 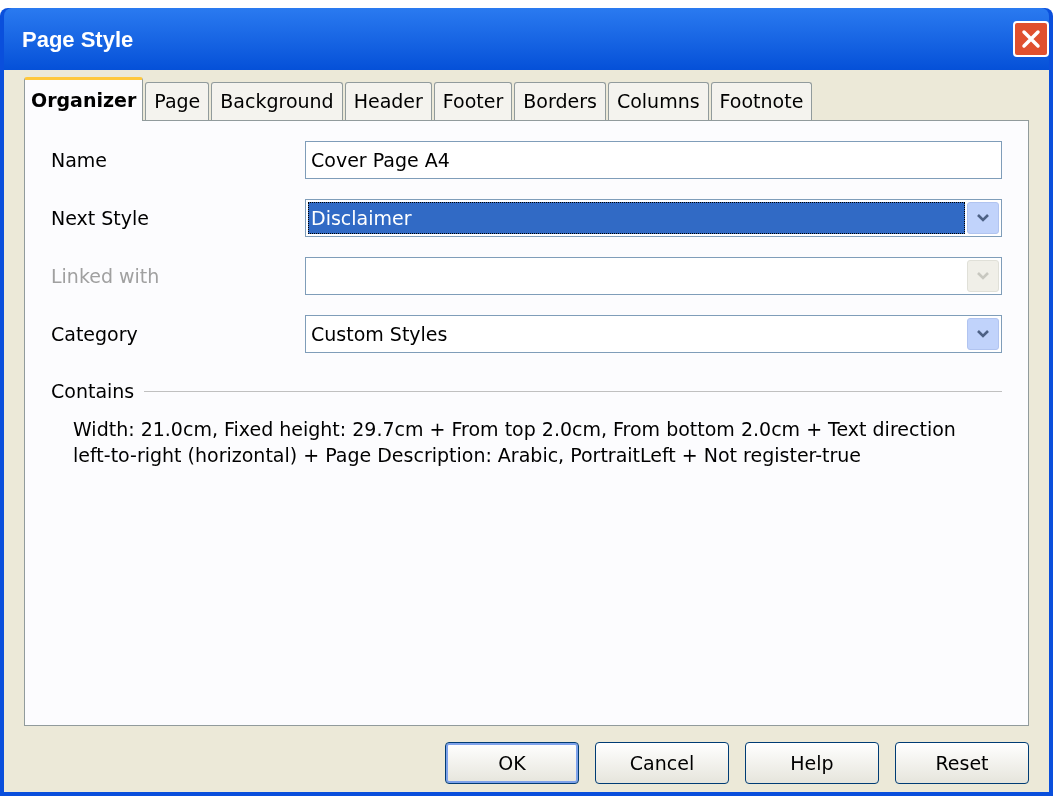 What do you see at coordinates (473, 101) in the screenshot?
I see `tab: Footer` at bounding box center [473, 101].